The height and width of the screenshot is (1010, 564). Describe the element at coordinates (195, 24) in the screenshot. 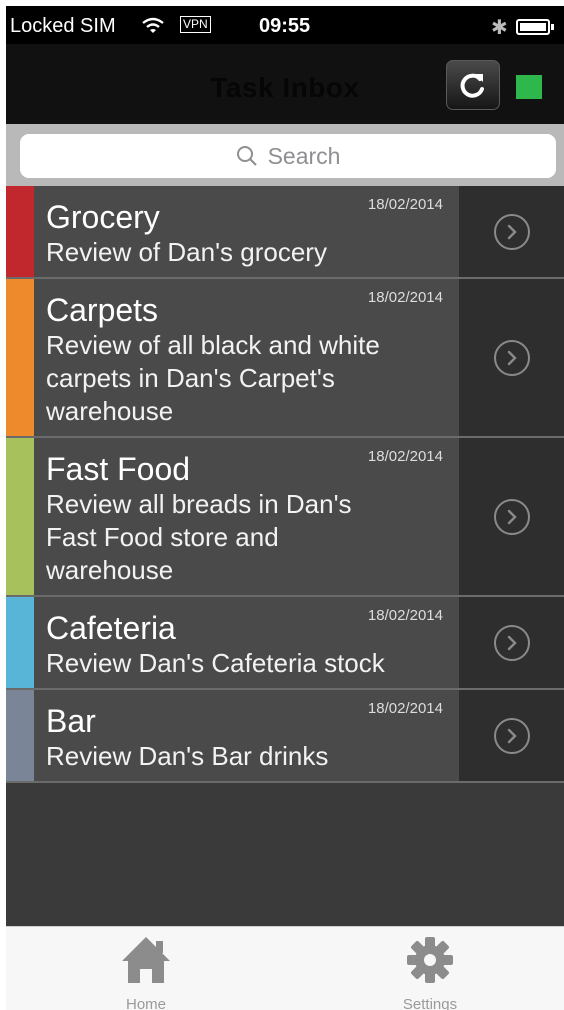

I see `vpn-badge: VPN` at that location.